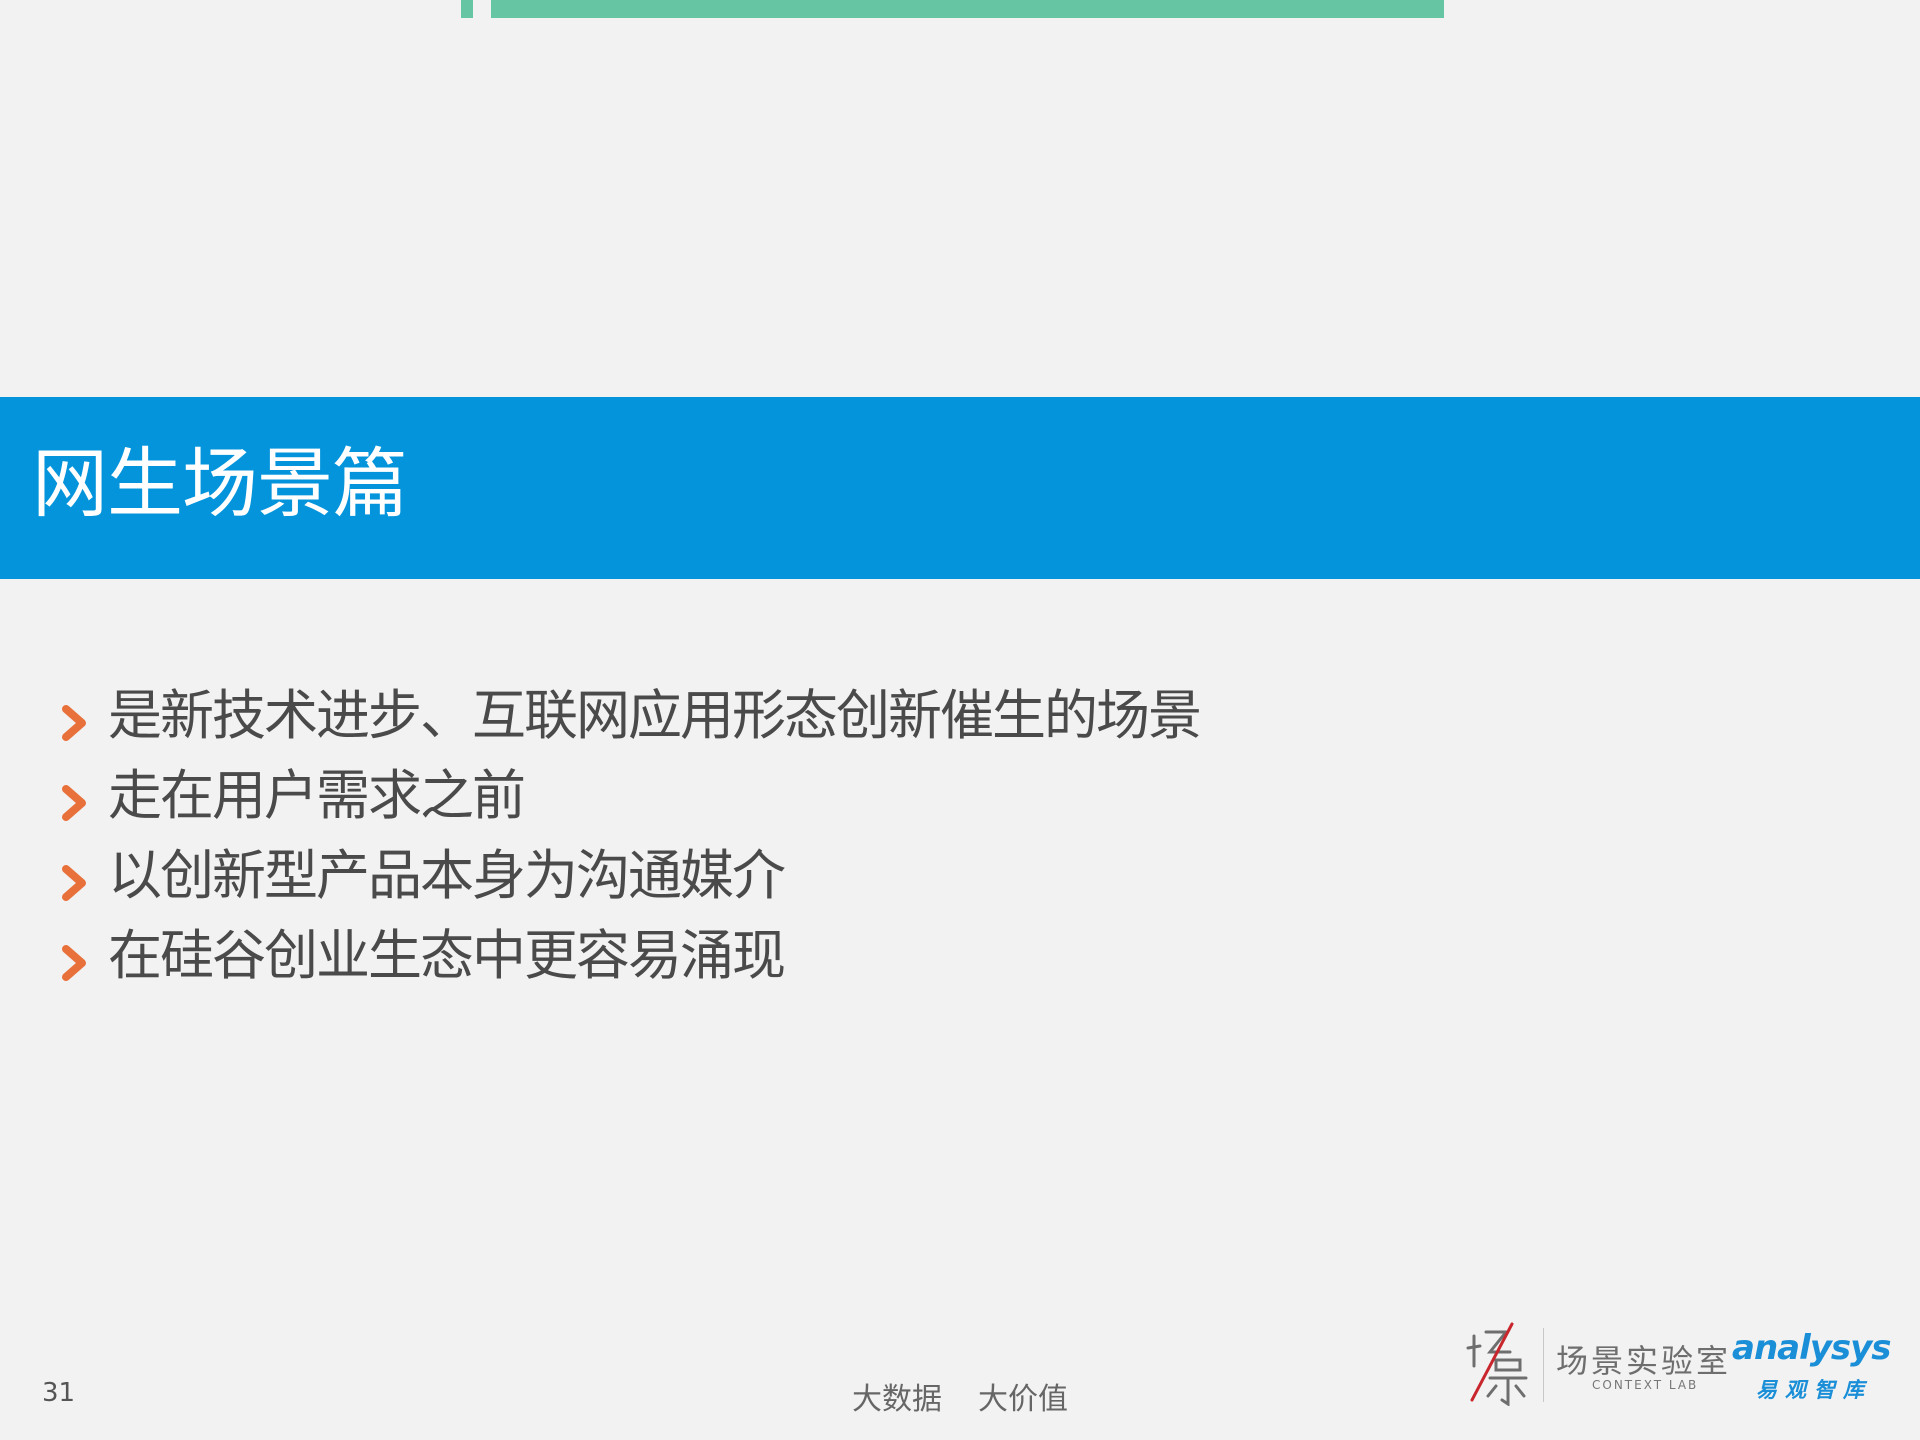 Image resolution: width=1920 pixels, height=1440 pixels. What do you see at coordinates (897, 1399) in the screenshot?
I see `slogan-left: 大数据` at bounding box center [897, 1399].